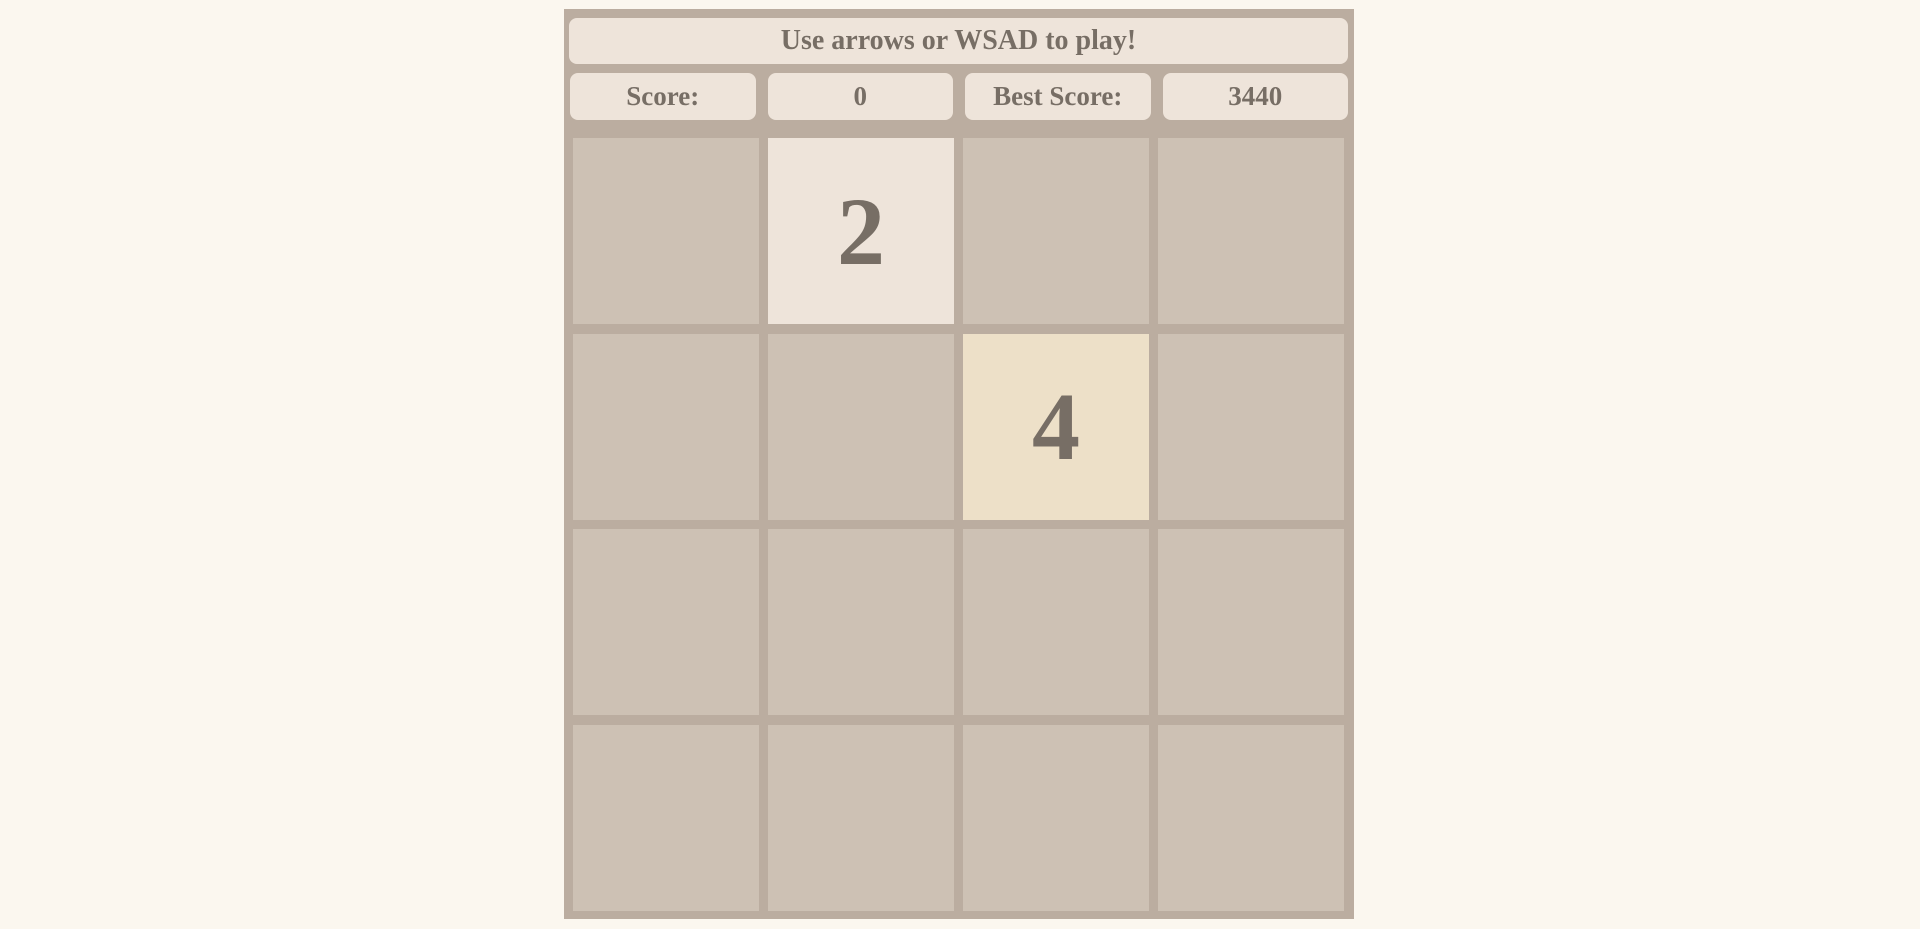  I want to click on score-label: Score:, so click(663, 96).